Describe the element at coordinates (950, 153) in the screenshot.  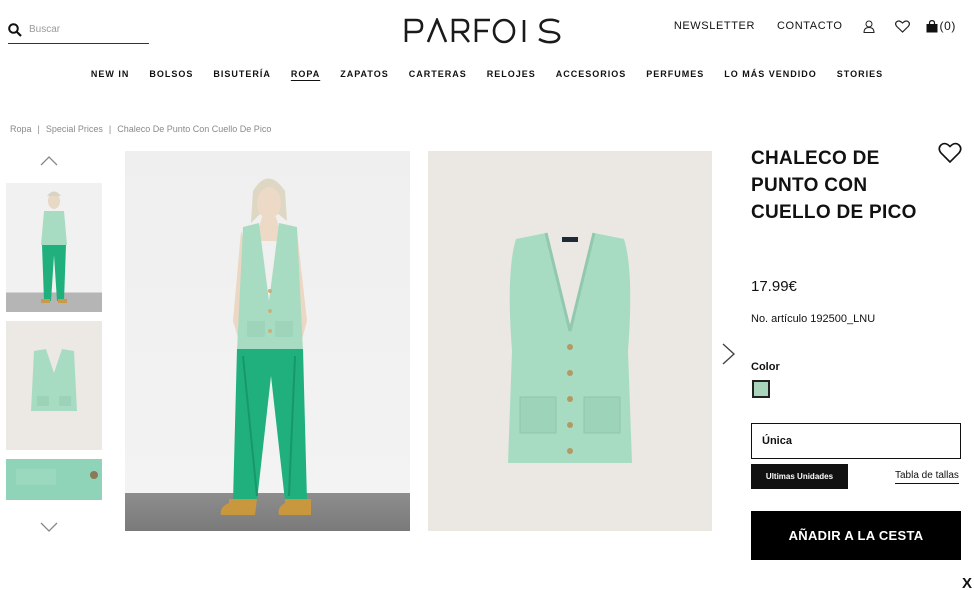
I see `wishlist-heart-icon` at that location.